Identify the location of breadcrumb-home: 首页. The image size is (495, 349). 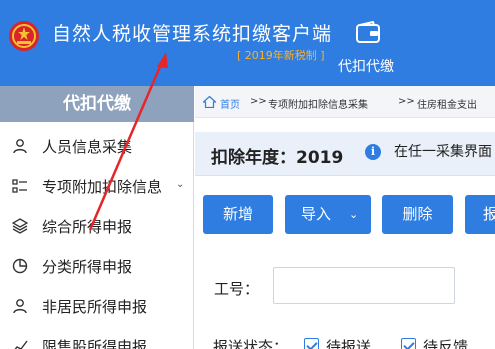
(230, 103).